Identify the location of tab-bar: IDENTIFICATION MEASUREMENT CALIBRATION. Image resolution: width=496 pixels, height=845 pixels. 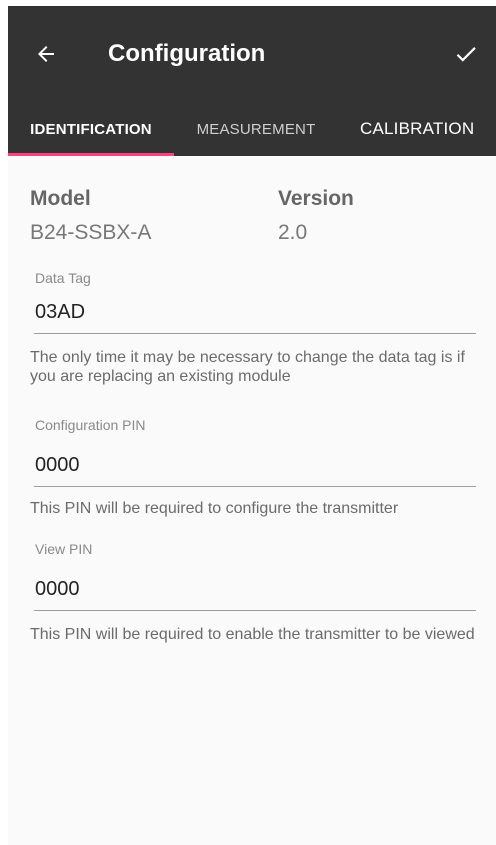
(252, 129).